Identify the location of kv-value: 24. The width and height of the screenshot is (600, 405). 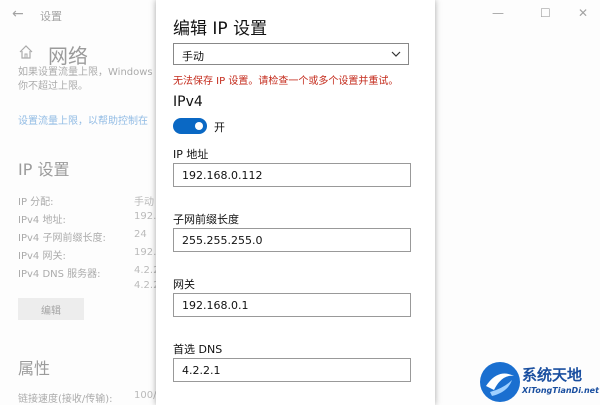
(140, 234).